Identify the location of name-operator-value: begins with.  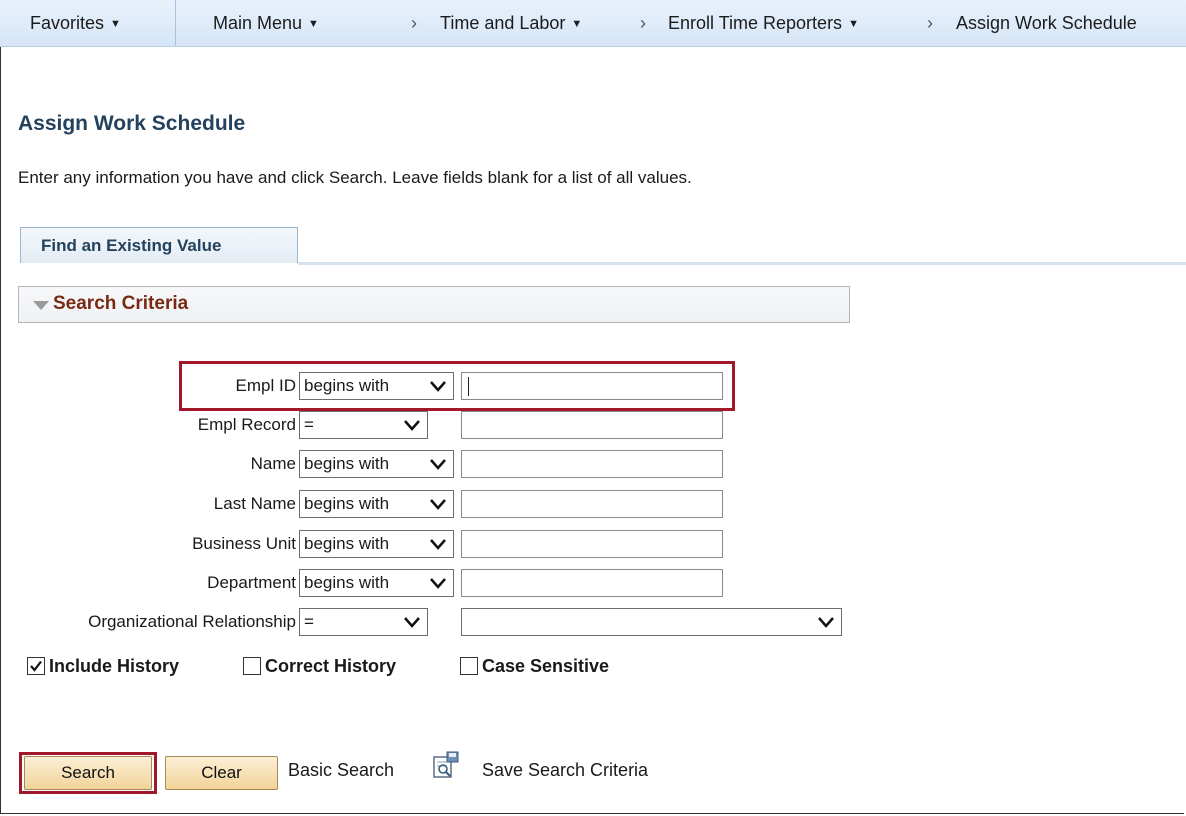
(347, 463).